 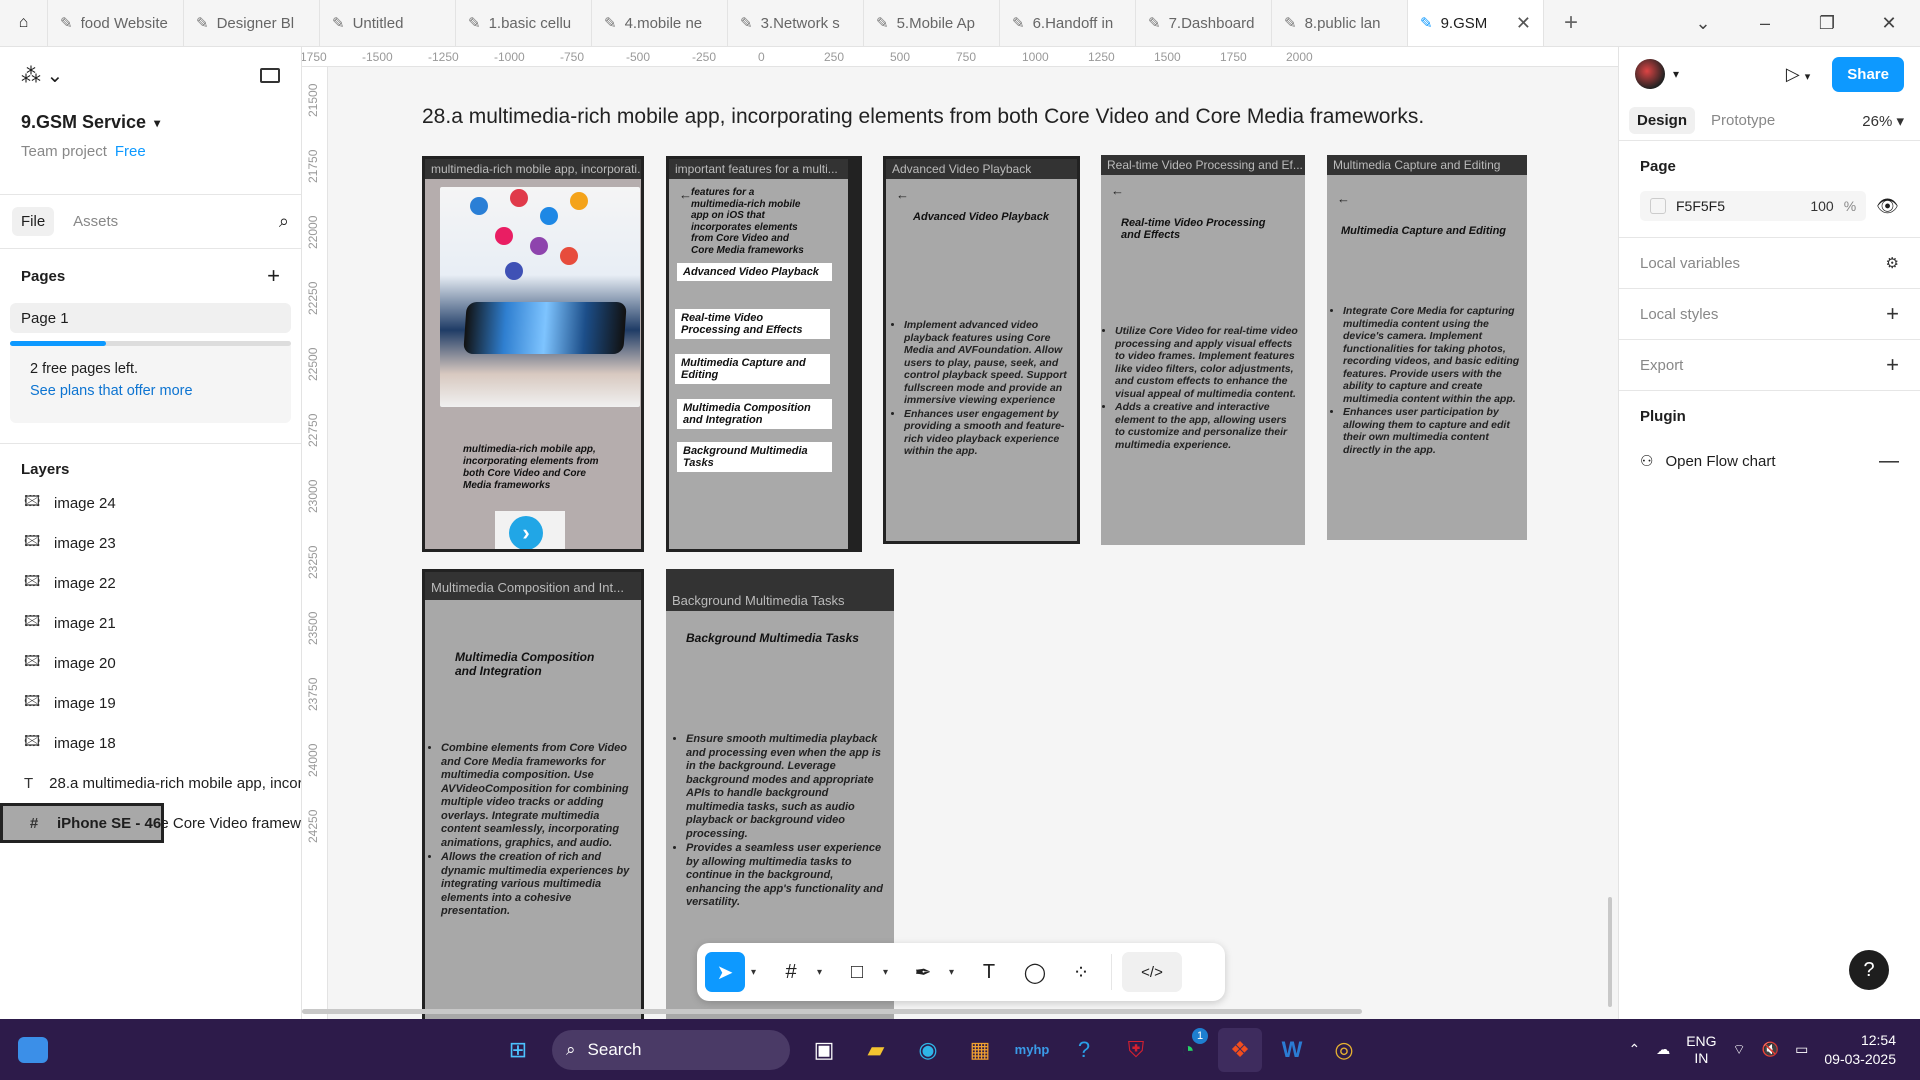 I want to click on chrome-icon: ◎, so click(x=1344, y=1050).